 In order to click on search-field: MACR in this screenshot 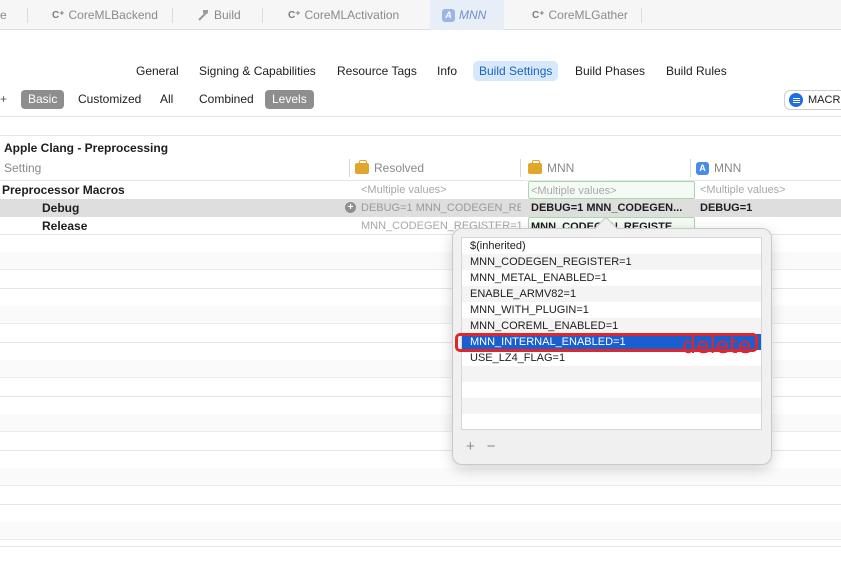, I will do `click(812, 100)`.